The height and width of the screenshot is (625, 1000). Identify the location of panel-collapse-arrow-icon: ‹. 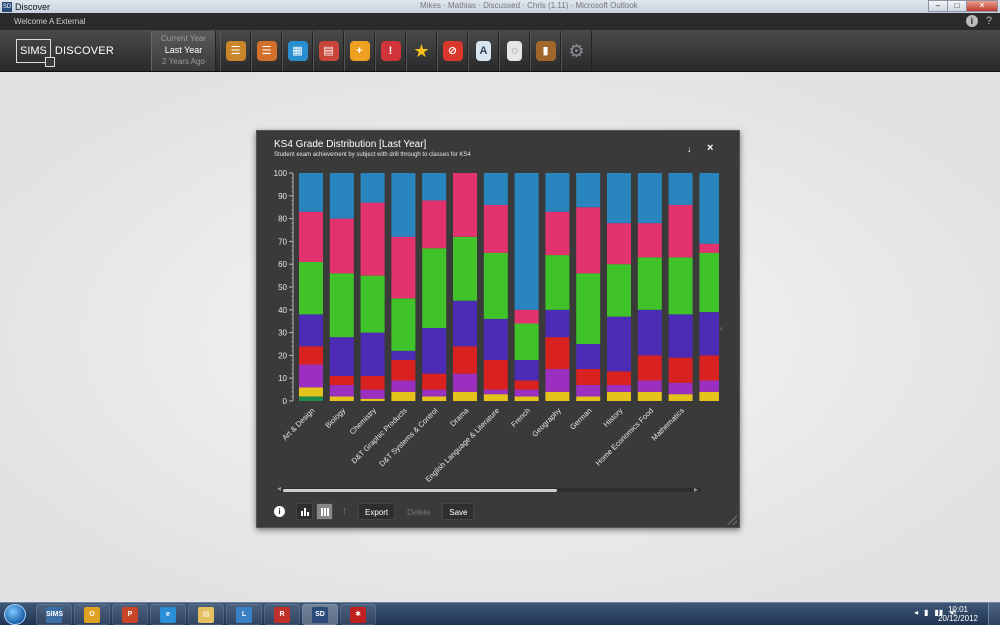
(721, 328).